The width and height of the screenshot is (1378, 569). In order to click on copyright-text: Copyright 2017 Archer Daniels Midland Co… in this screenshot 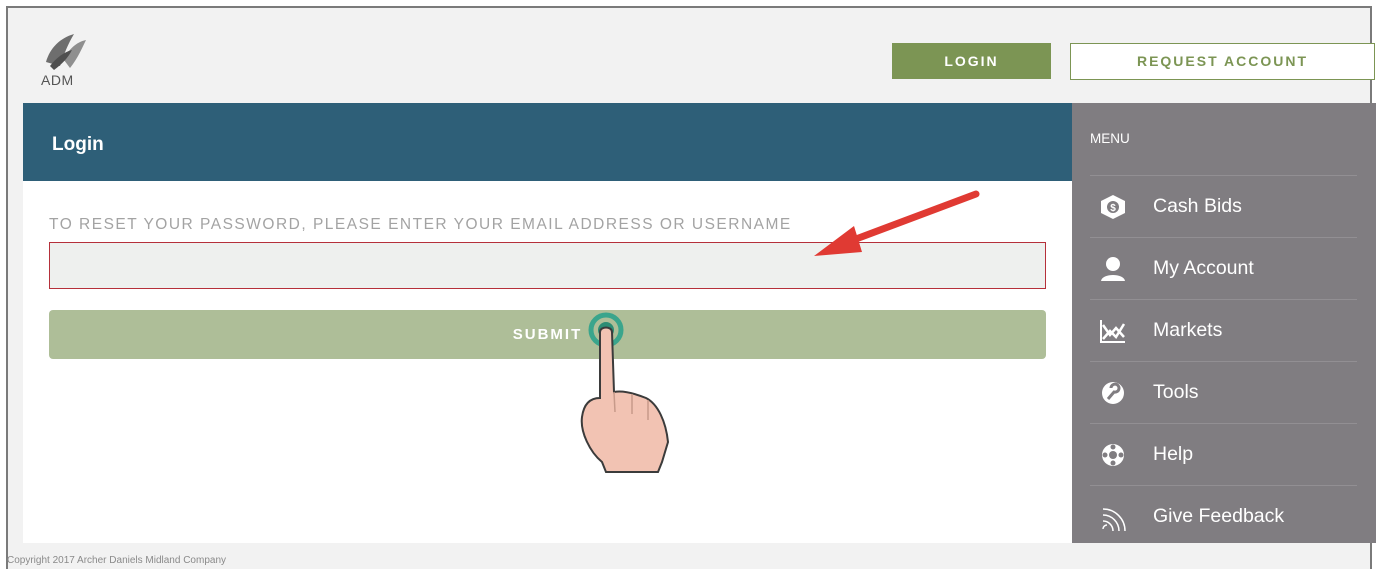, I will do `click(117, 560)`.